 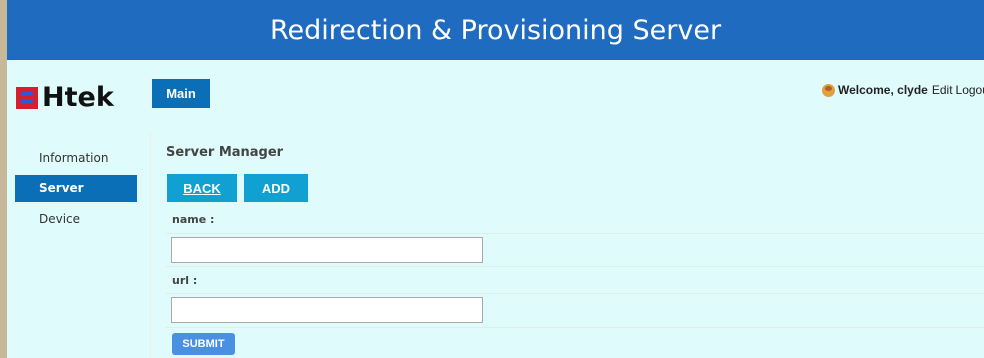 What do you see at coordinates (3, 179) in the screenshot?
I see `window-left-edge` at bounding box center [3, 179].